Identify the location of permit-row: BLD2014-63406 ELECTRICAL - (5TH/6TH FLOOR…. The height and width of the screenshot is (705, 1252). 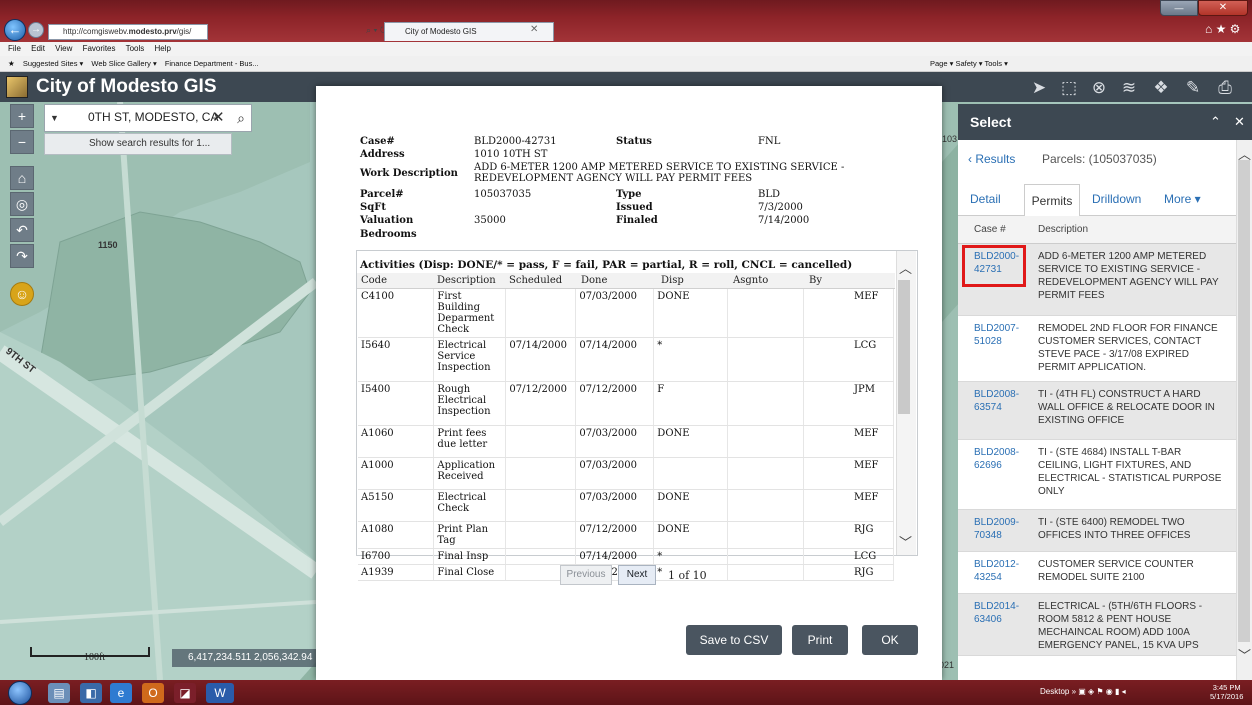
(1097, 625).